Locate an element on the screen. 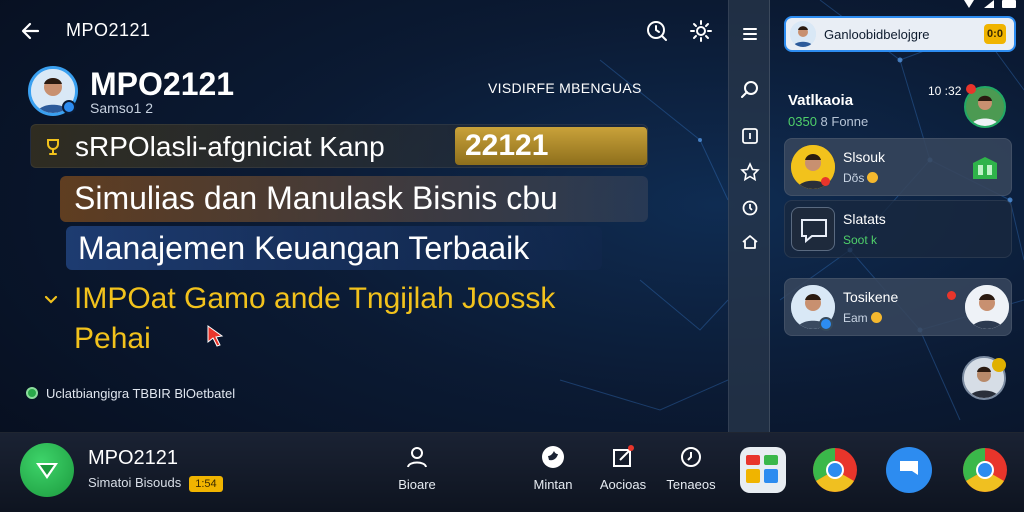  profile-name: MPO2121 is located at coordinates (162, 84).